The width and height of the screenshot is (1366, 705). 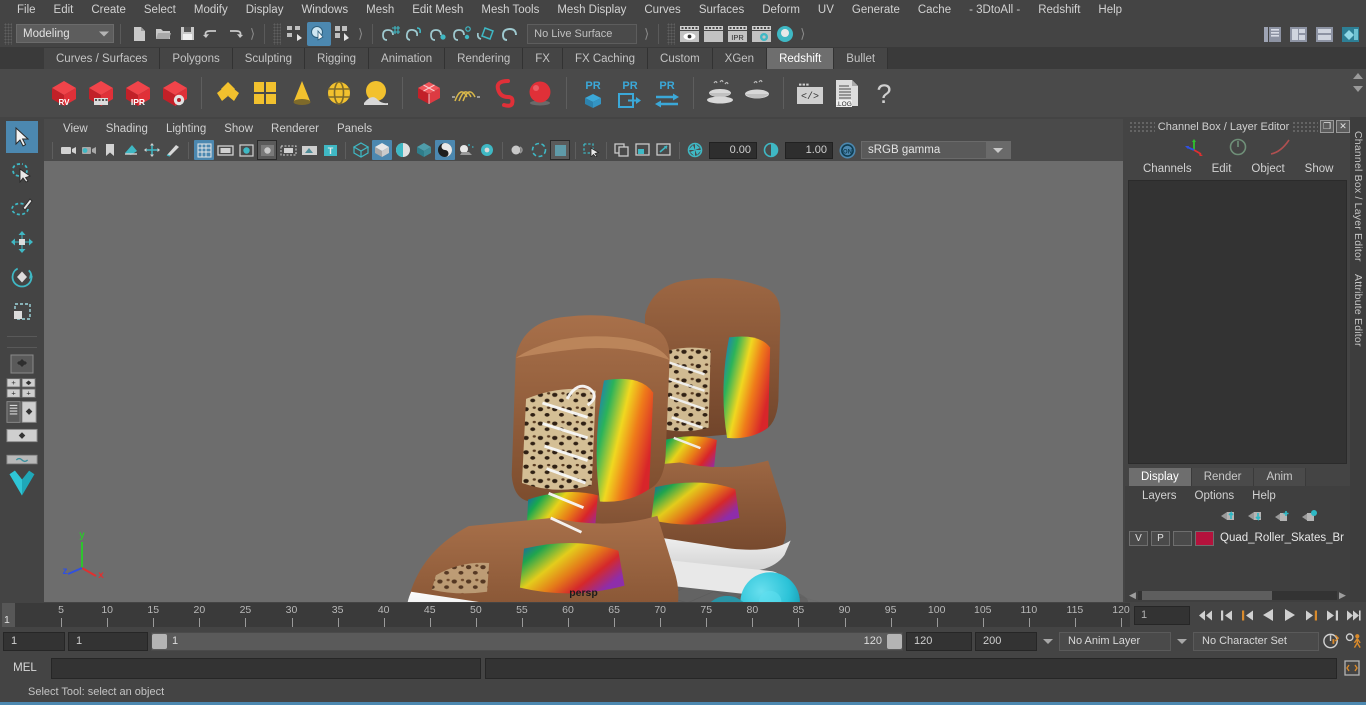 What do you see at coordinates (1353, 641) in the screenshot?
I see `animation-preferences-button` at bounding box center [1353, 641].